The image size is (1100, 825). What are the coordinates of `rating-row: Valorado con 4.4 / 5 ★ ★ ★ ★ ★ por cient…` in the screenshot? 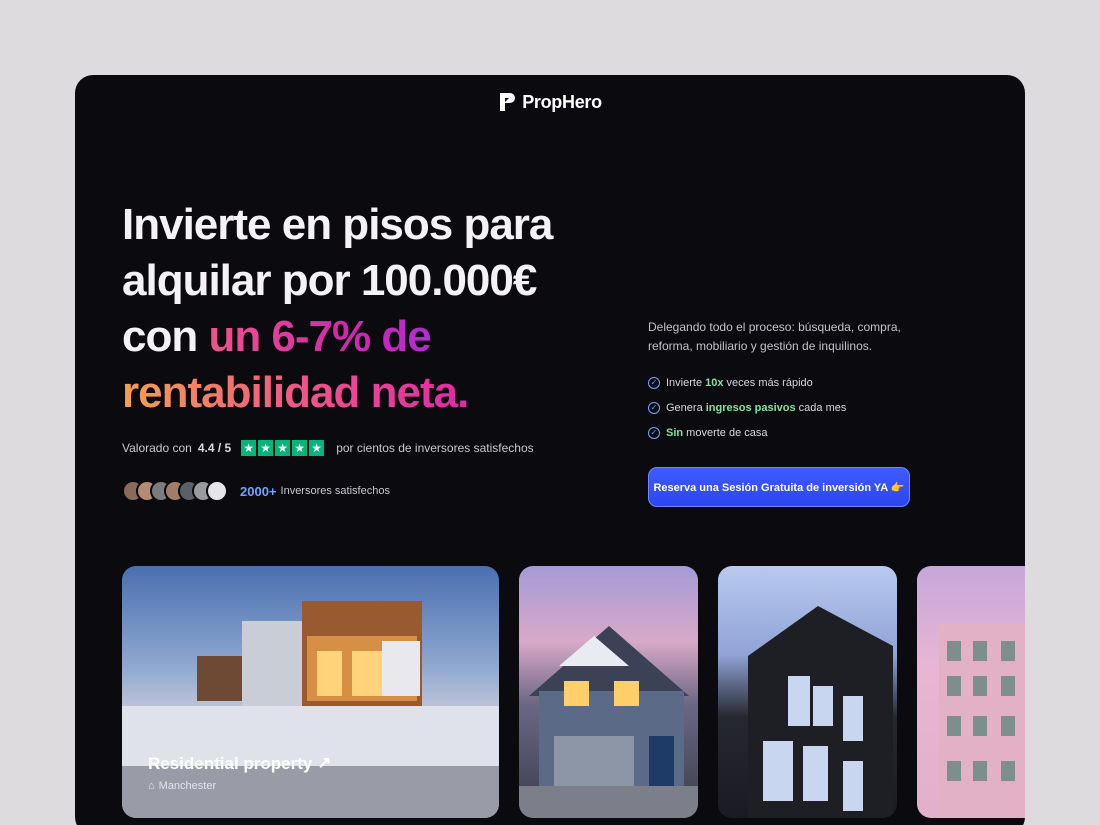 It's located at (328, 448).